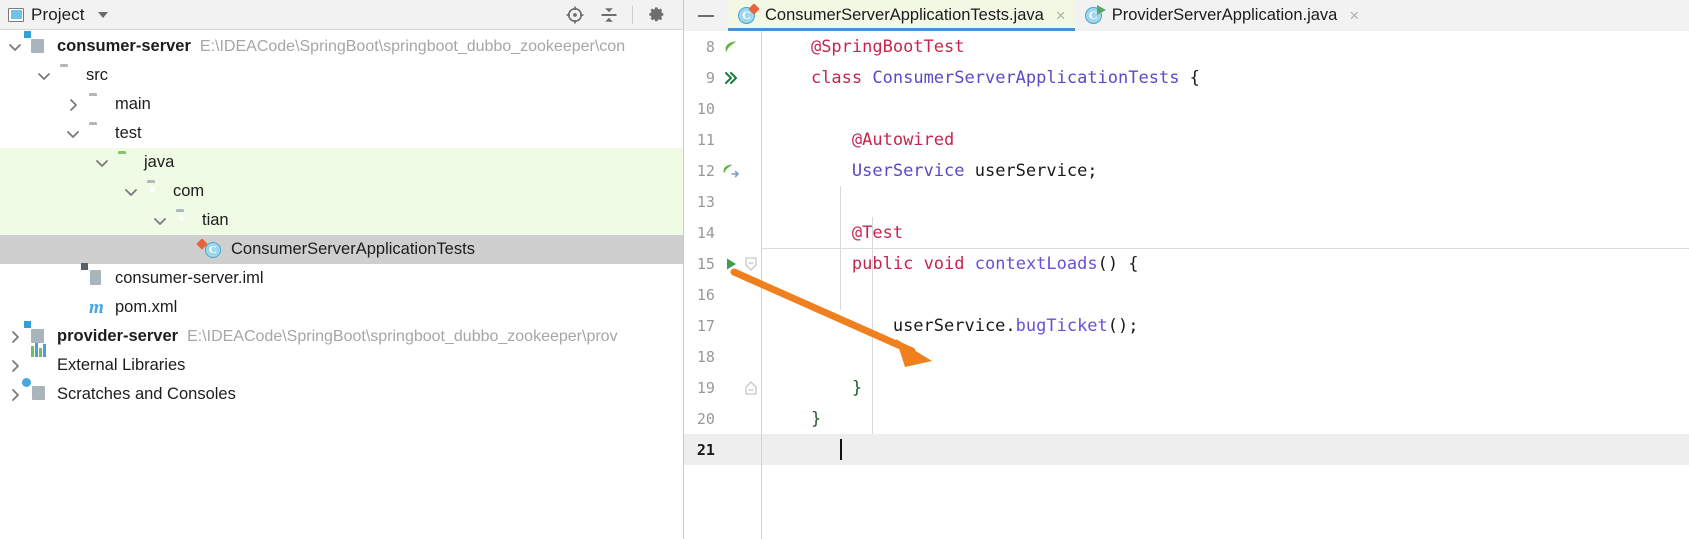 The height and width of the screenshot is (539, 1689). I want to click on tree-item-tian: tian, so click(341, 220).